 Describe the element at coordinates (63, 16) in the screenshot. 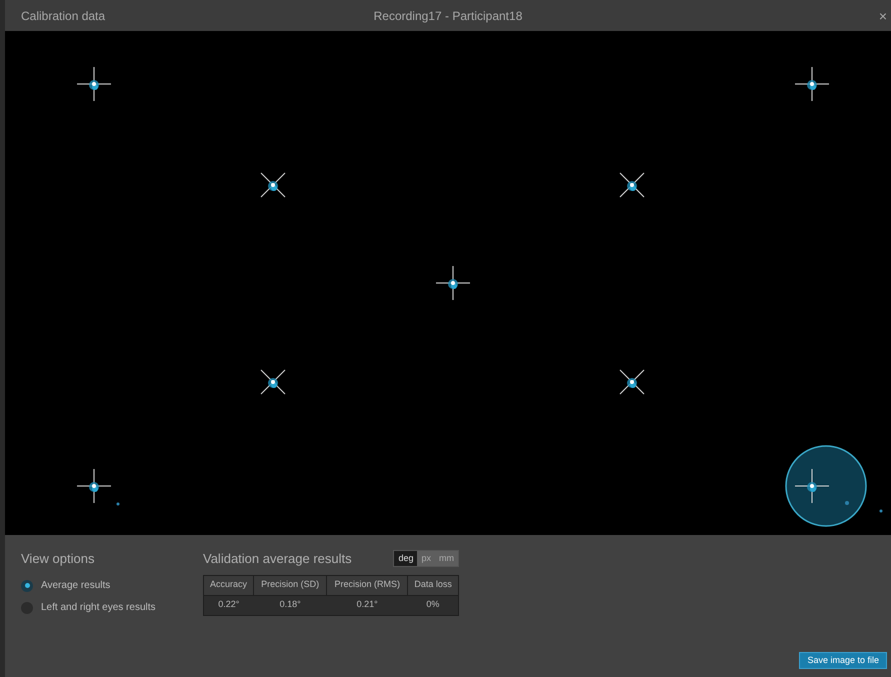

I see `window-title: Calibration data` at that location.